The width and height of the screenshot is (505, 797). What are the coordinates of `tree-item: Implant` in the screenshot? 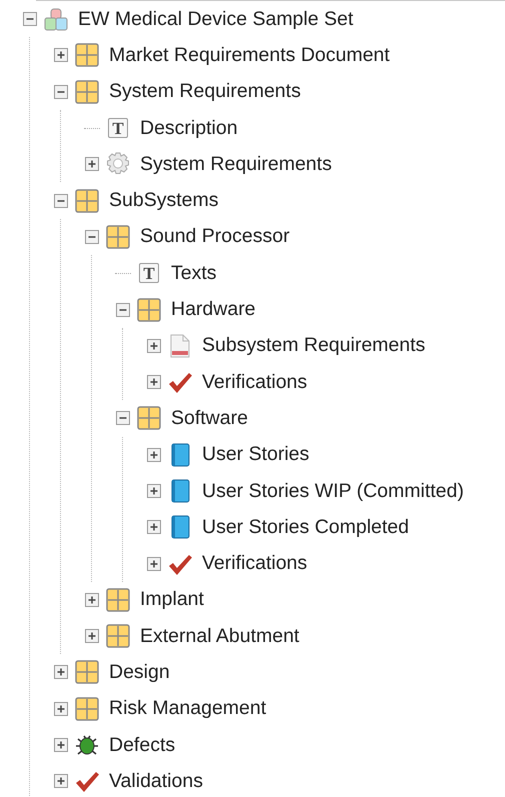 It's located at (172, 600).